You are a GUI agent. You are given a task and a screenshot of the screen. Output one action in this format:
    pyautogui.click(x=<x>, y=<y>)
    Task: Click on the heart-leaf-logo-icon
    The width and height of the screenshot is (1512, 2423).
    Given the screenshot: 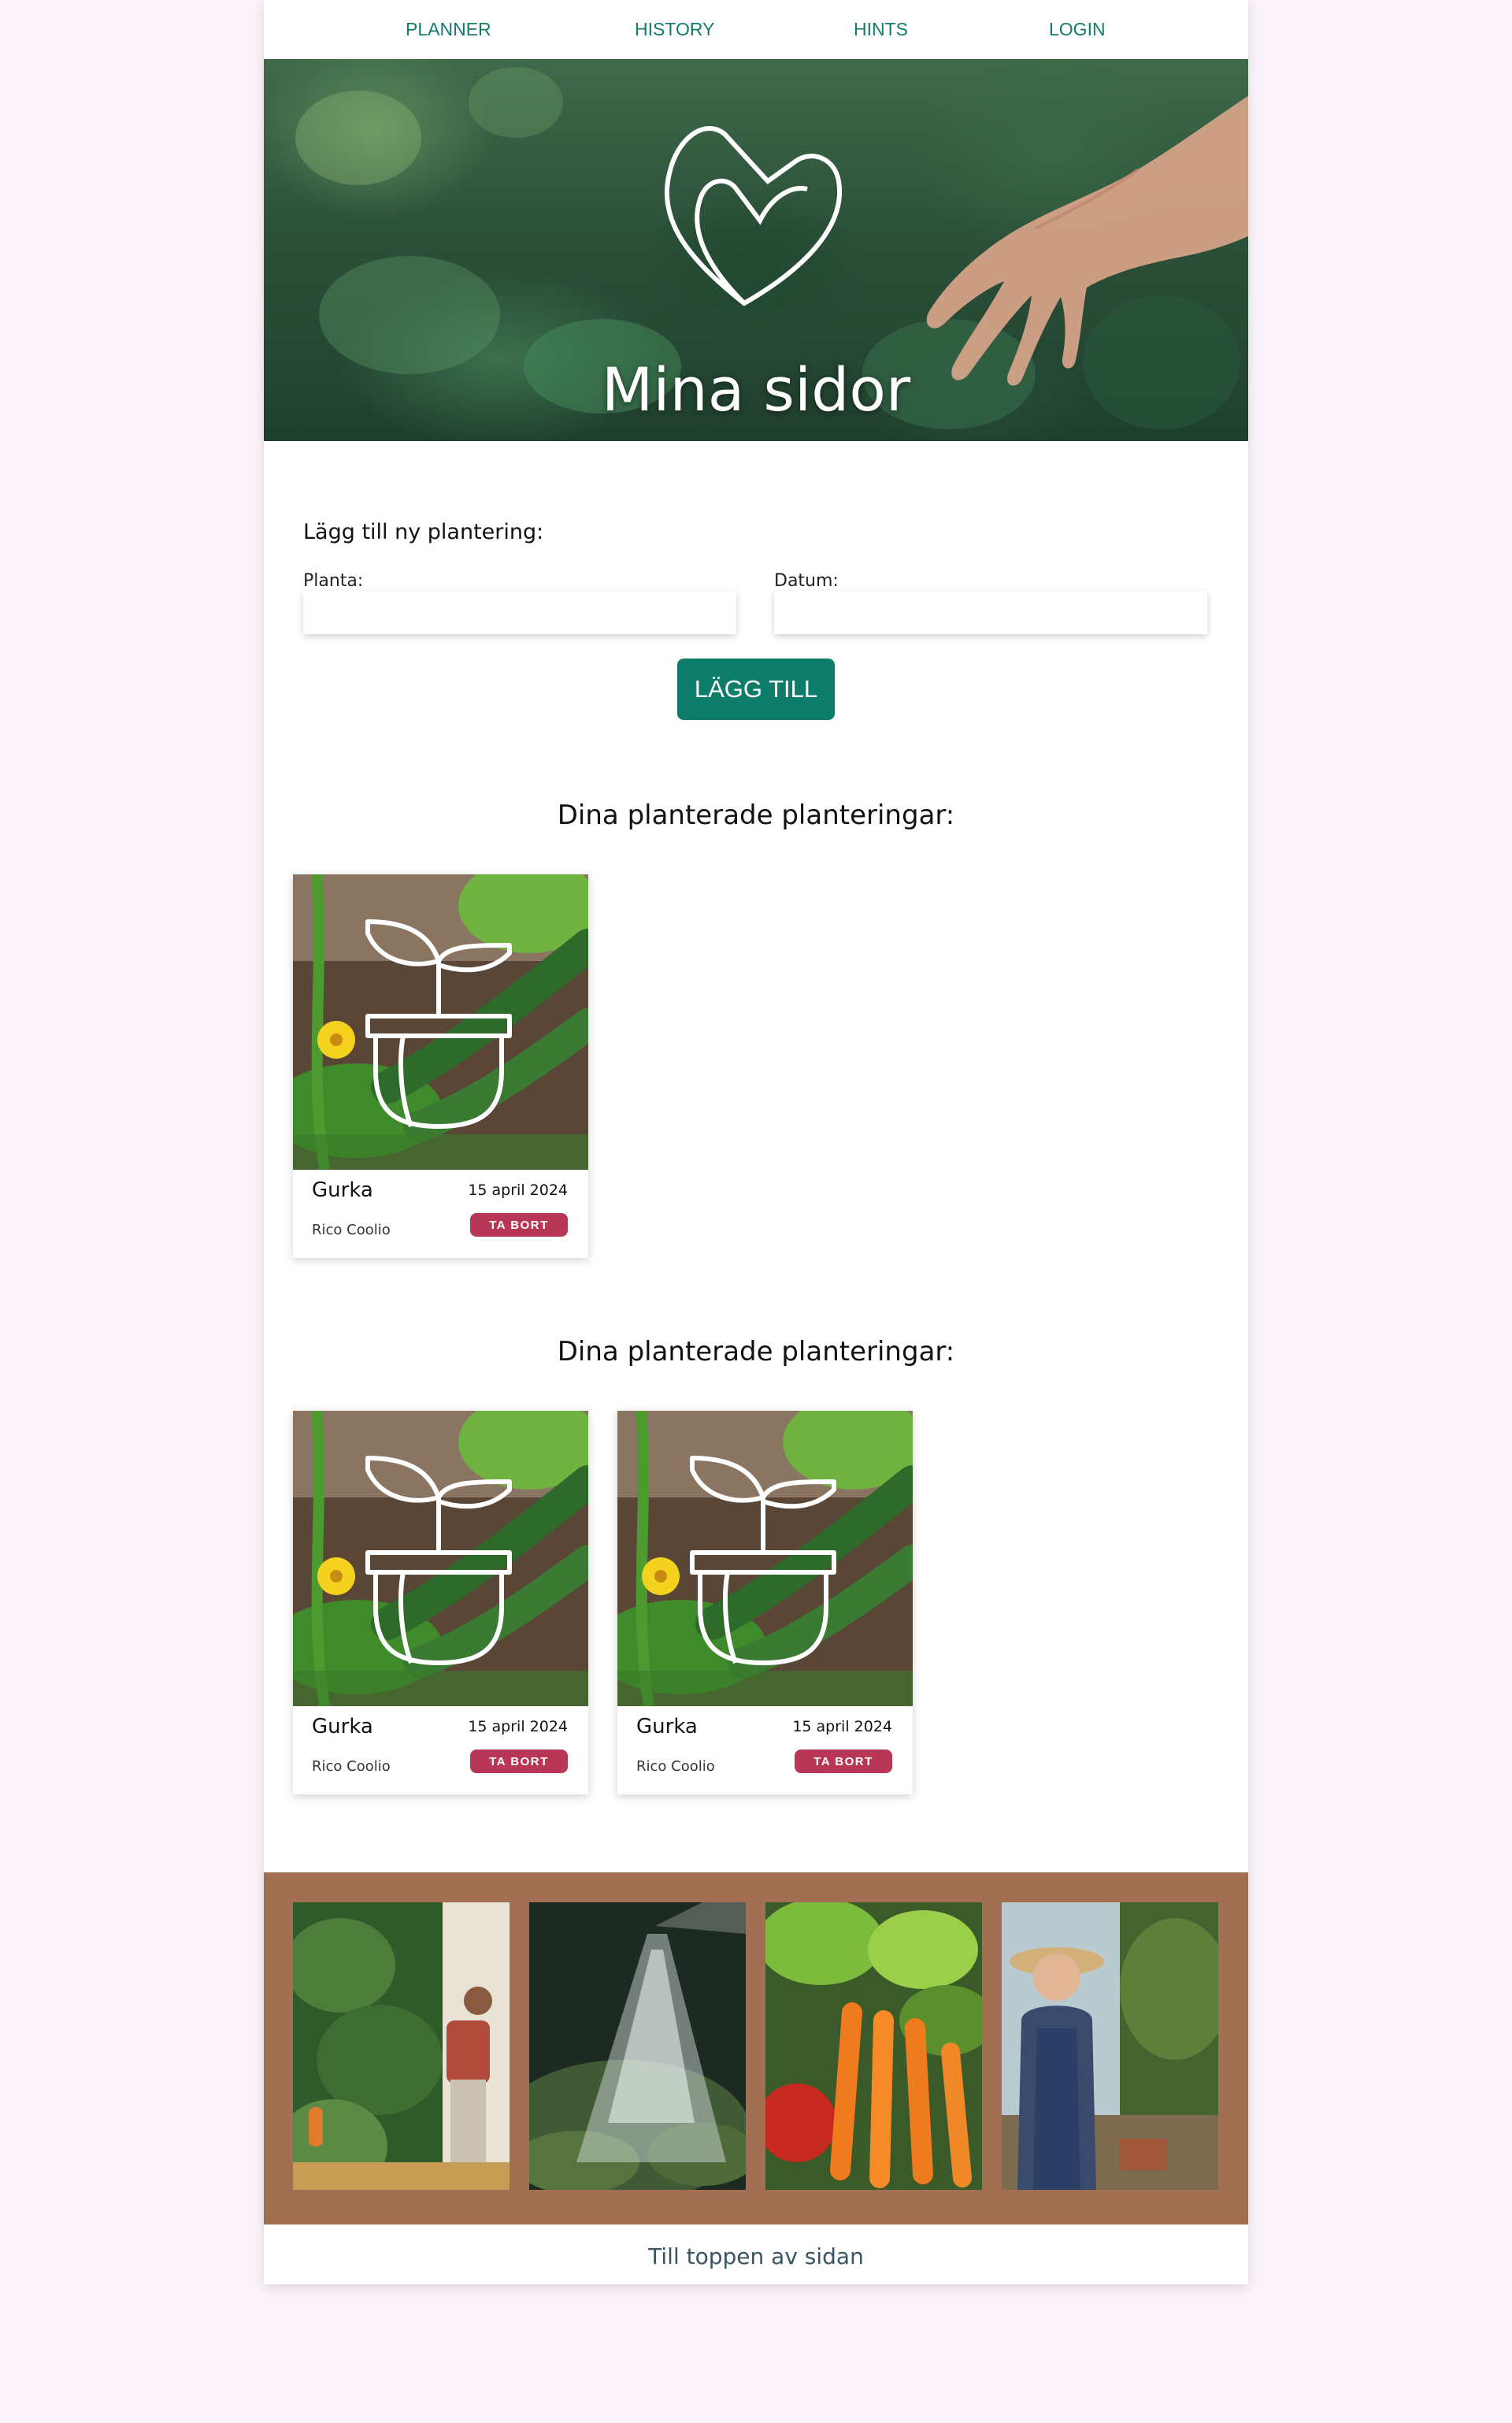 What is the action you would take?
    pyautogui.click(x=753, y=216)
    